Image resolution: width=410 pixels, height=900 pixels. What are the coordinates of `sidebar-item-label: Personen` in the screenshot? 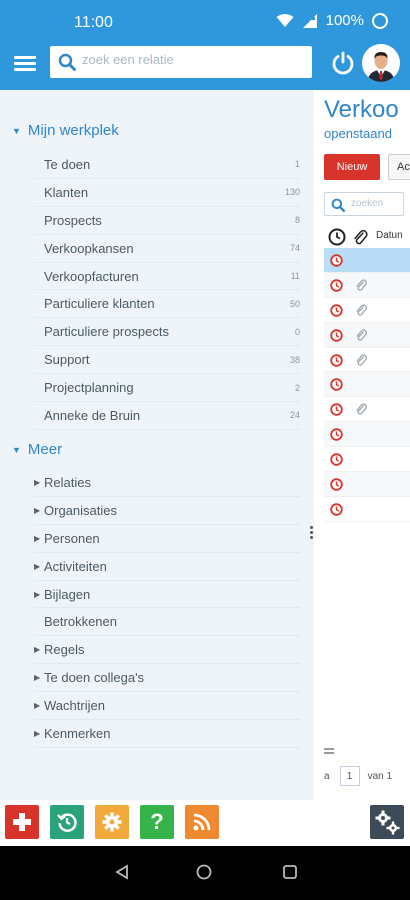 It's located at (72, 538).